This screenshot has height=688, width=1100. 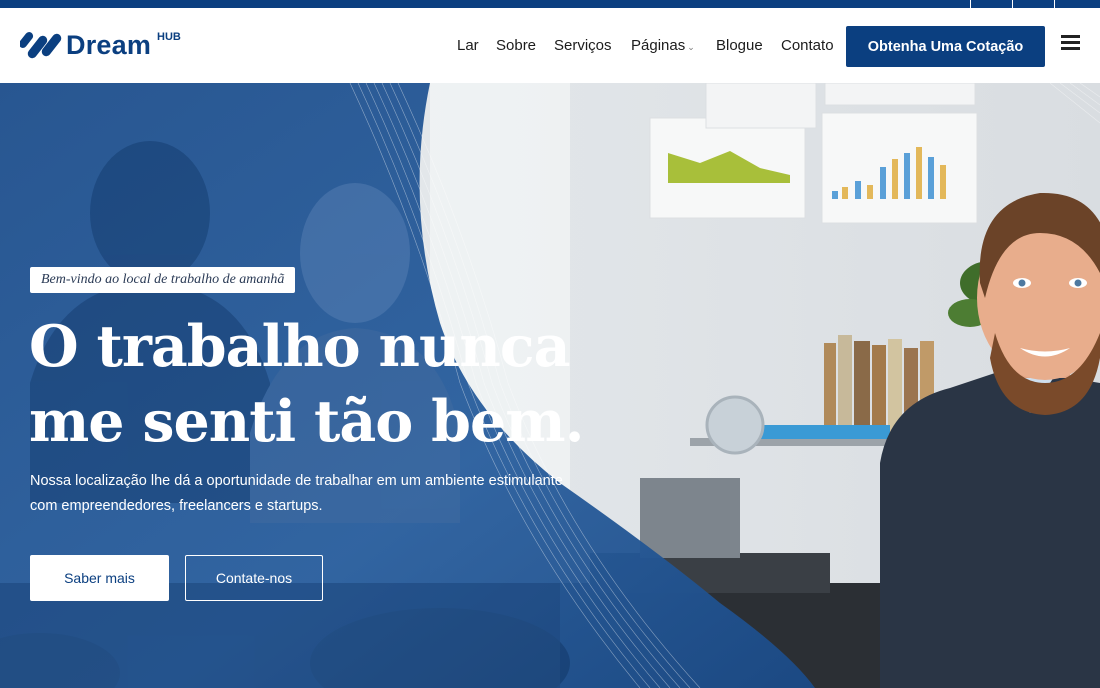 I want to click on hero-headline-line: O trabalho nunca, so click(x=300, y=346).